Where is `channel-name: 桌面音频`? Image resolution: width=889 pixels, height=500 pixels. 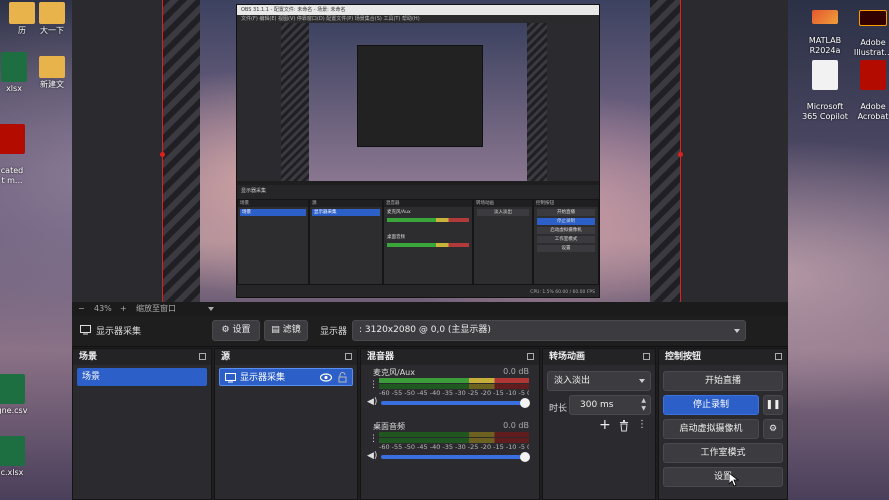
channel-name: 桌面音频 is located at coordinates (389, 426).